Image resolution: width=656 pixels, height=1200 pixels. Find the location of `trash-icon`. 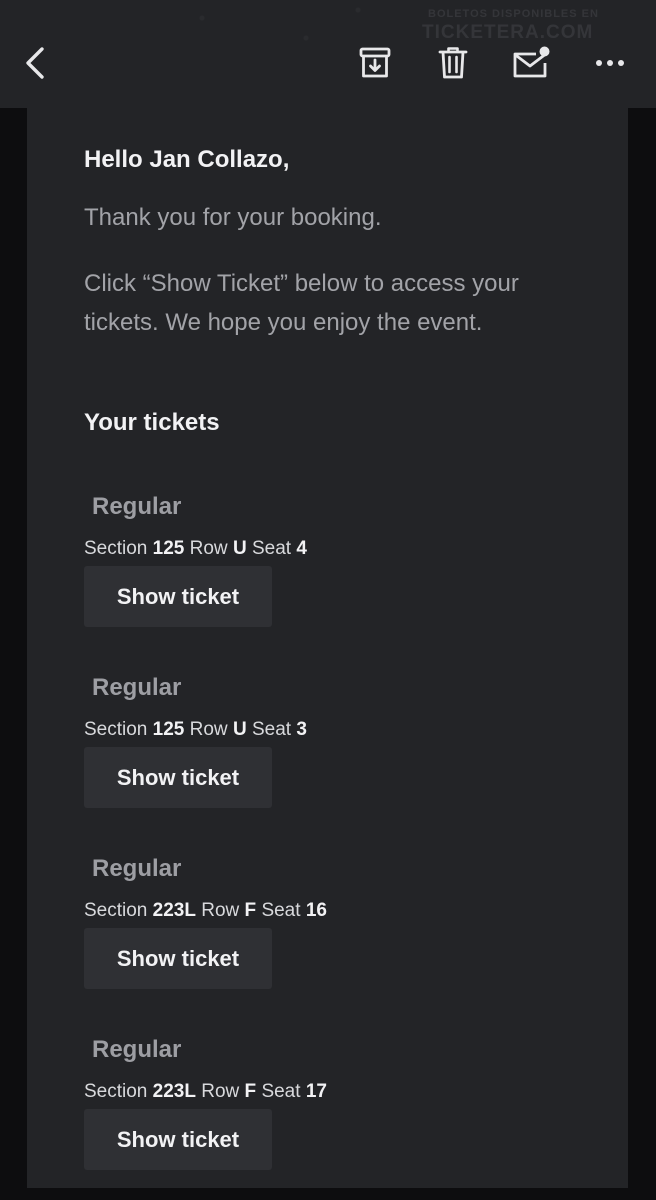

trash-icon is located at coordinates (453, 63).